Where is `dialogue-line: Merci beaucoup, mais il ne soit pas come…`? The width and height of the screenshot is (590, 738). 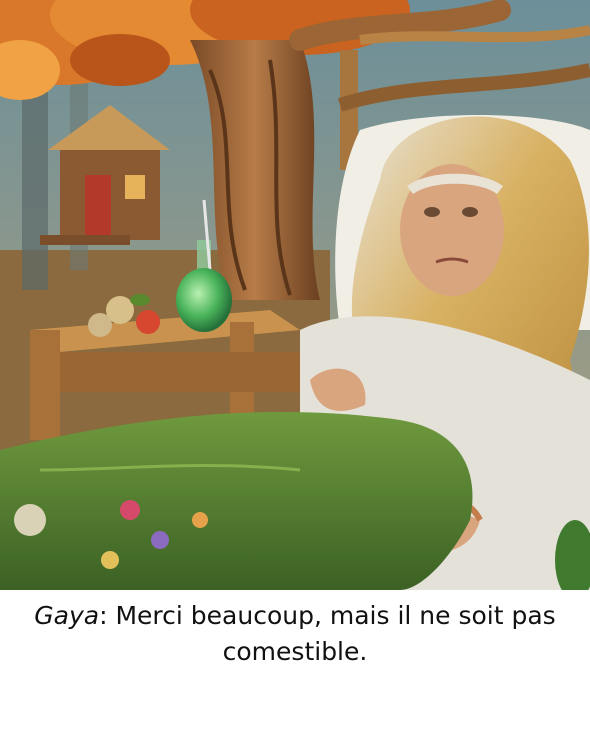
dialogue-line: Merci beaucoup, mais il ne soit pas come… is located at coordinates (335, 633).